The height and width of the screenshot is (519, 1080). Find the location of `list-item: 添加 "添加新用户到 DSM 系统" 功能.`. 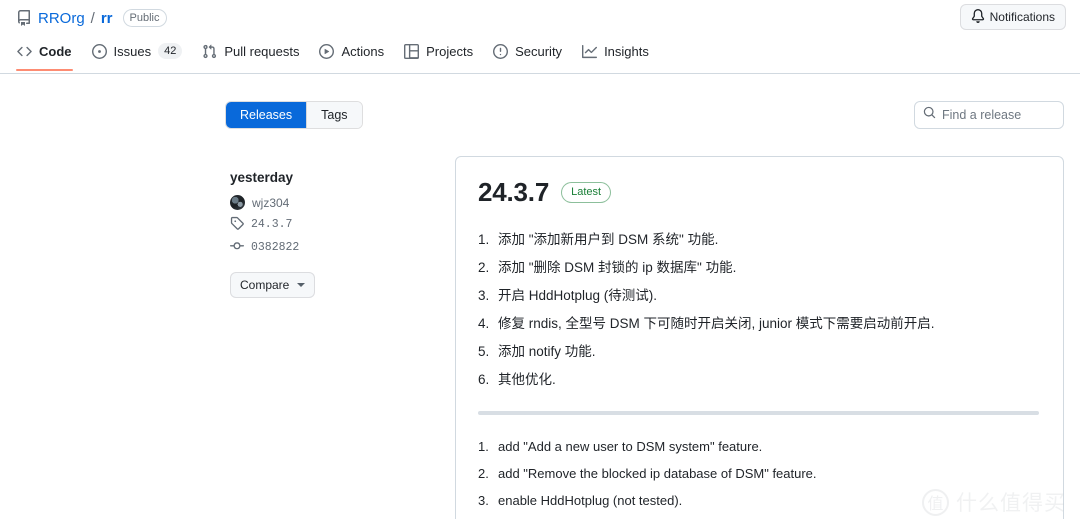

list-item: 添加 "添加新用户到 DSM 系统" 功能. is located at coordinates (598, 240).